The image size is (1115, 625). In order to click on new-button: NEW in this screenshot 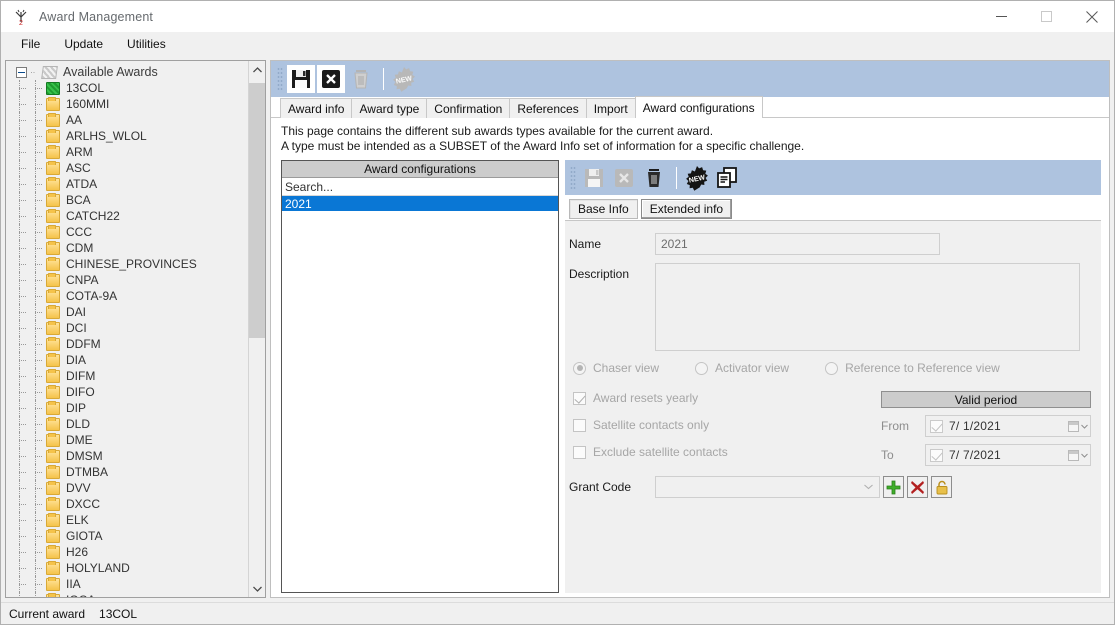, I will do `click(404, 79)`.